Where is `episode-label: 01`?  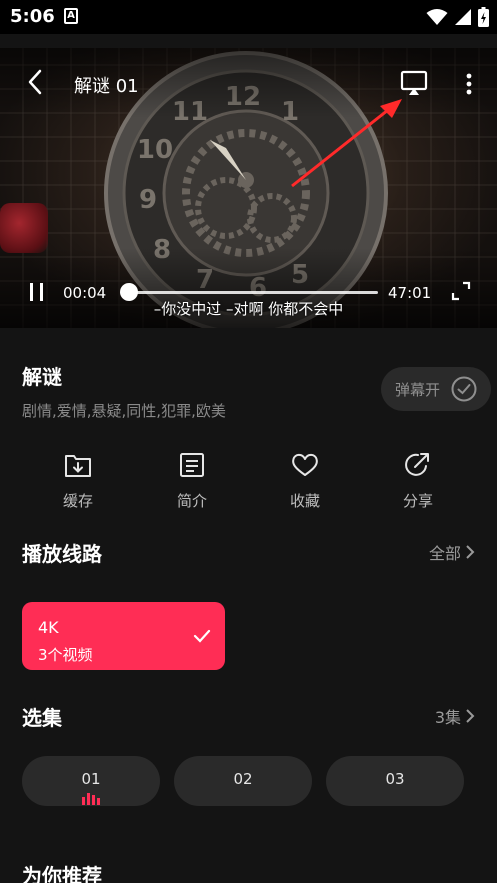
episode-label: 01 is located at coordinates (91, 779).